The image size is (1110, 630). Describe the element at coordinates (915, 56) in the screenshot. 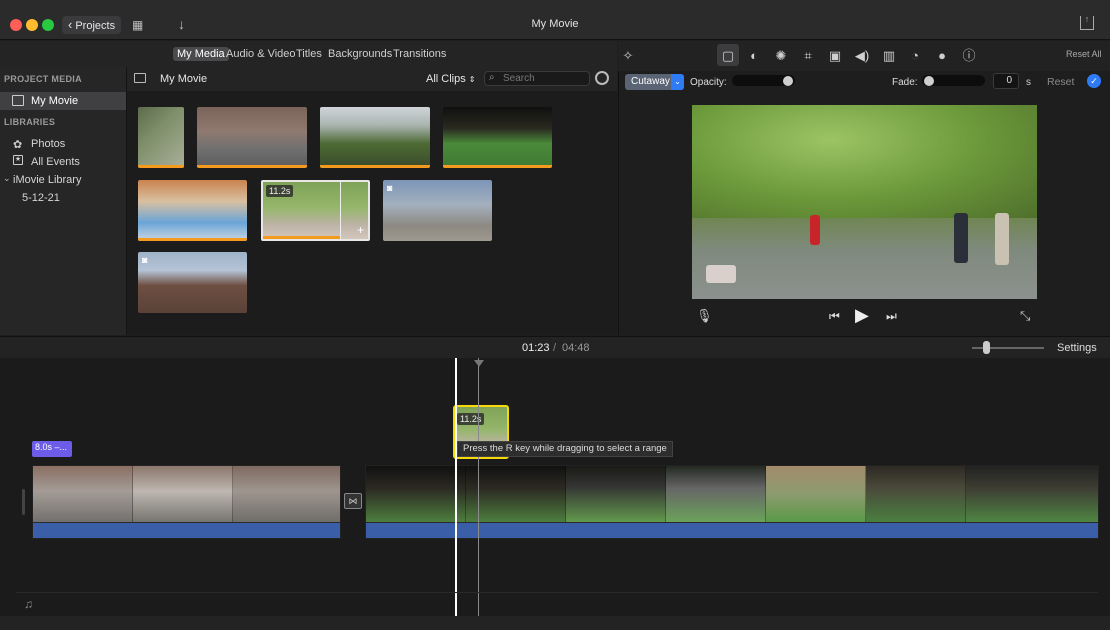

I see `speed-icon: ◔` at that location.